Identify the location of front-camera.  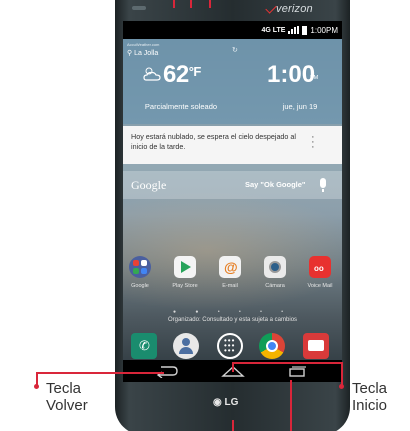
(139, 8).